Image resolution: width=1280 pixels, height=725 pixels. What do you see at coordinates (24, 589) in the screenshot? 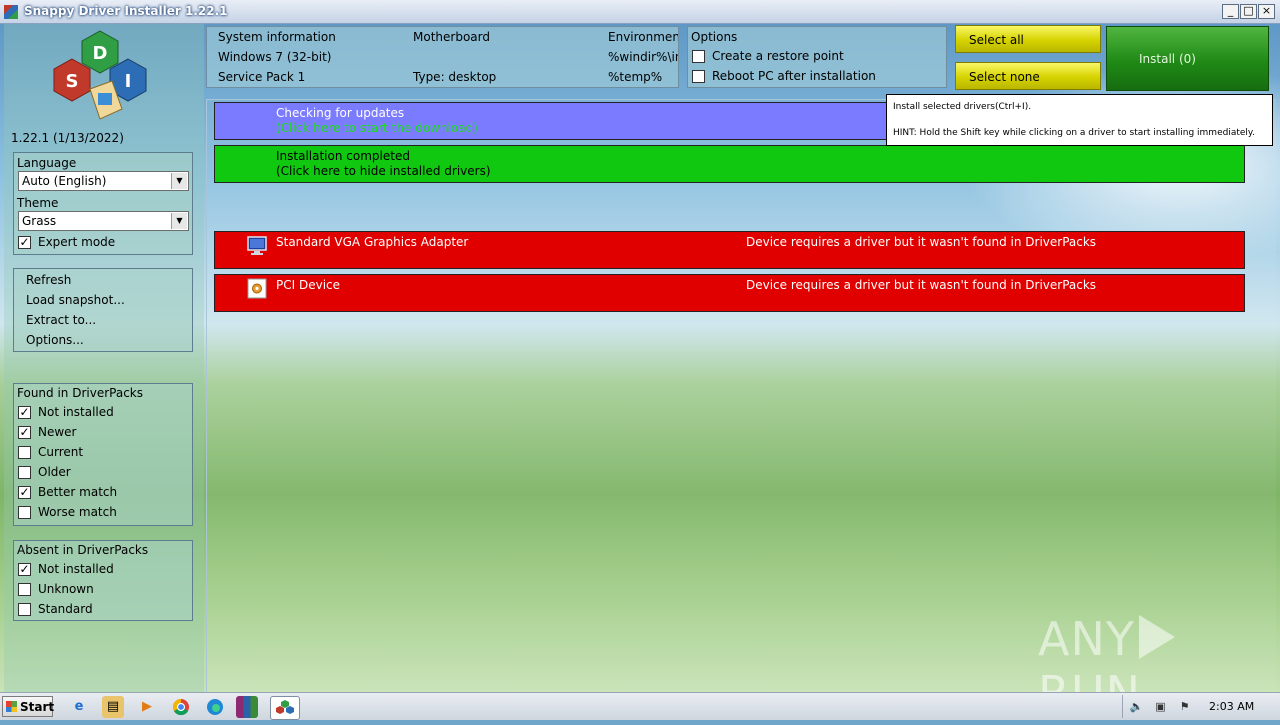
I see `absent-unknown-checkbox` at bounding box center [24, 589].